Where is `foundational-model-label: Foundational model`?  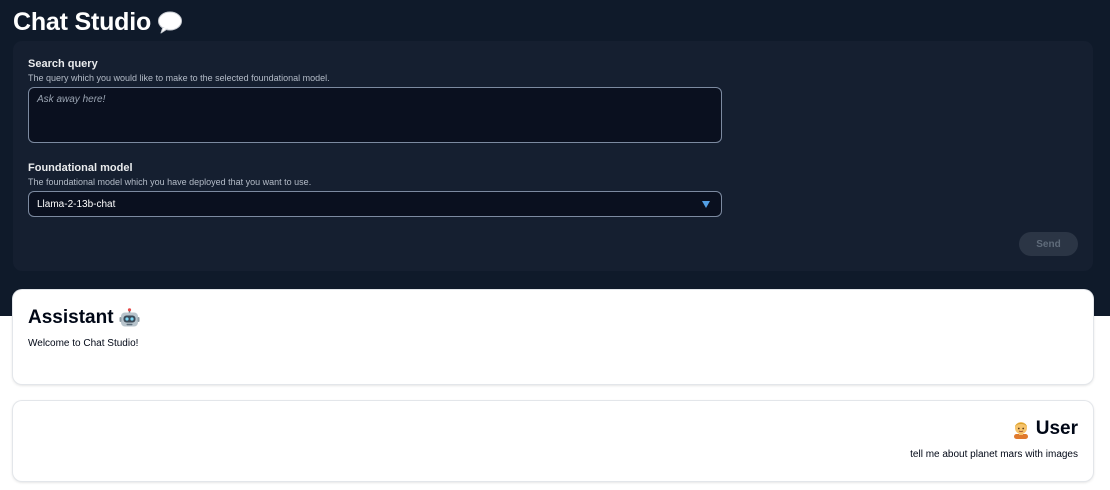
foundational-model-label: Foundational model is located at coordinates (80, 168).